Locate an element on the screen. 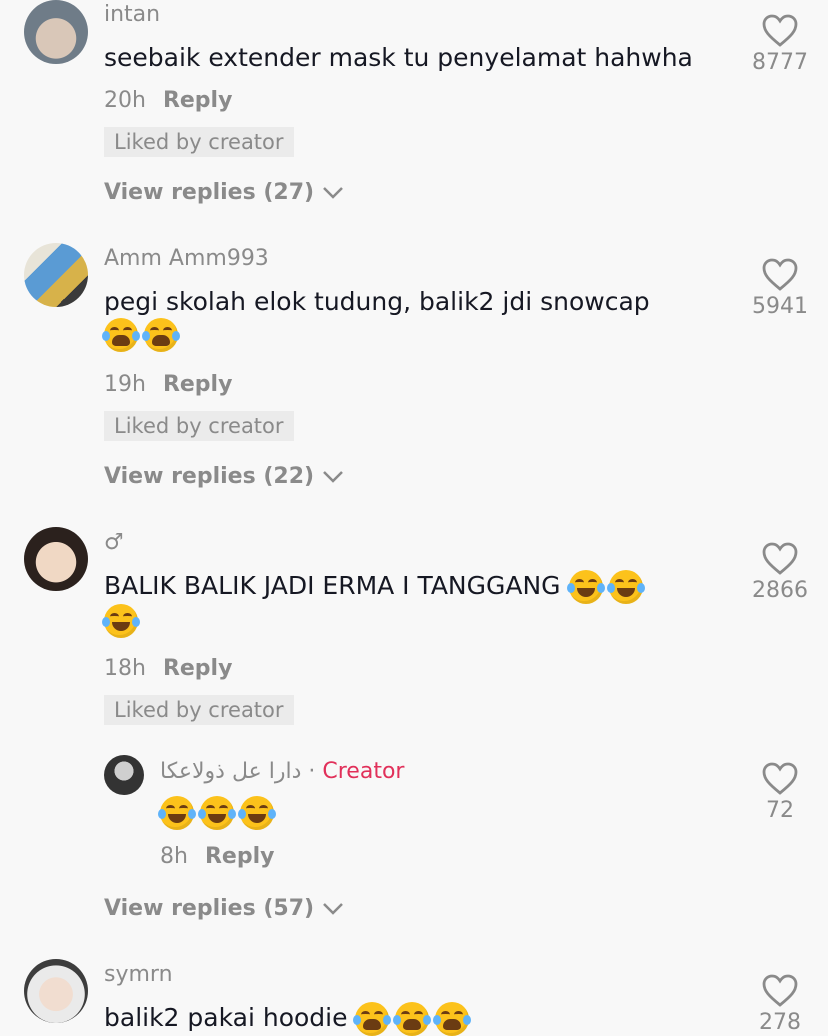 This screenshot has height=1036, width=828. comment-text: balik2 pakai hoodie is located at coordinates (289, 1019).